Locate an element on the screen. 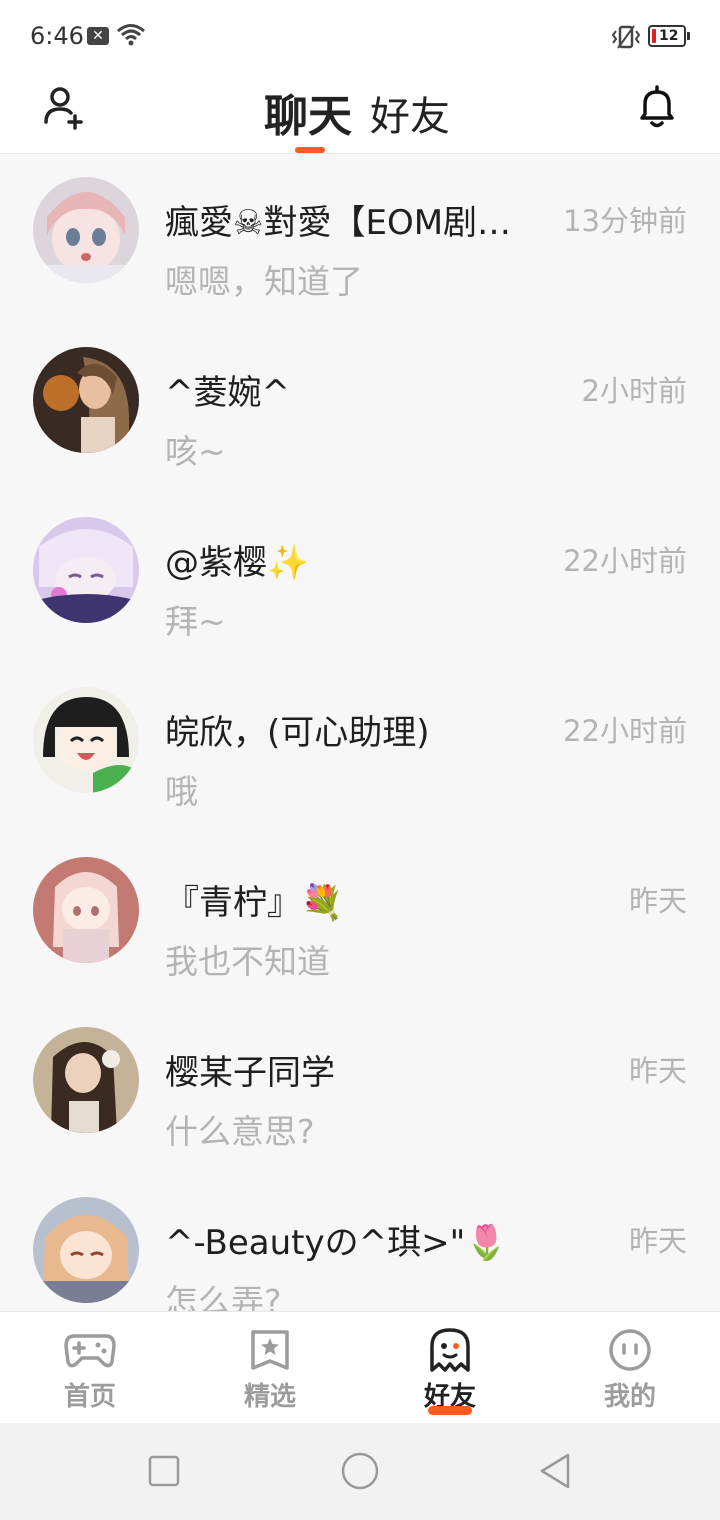 The width and height of the screenshot is (720, 1520). battery-level: 12 is located at coordinates (669, 36).